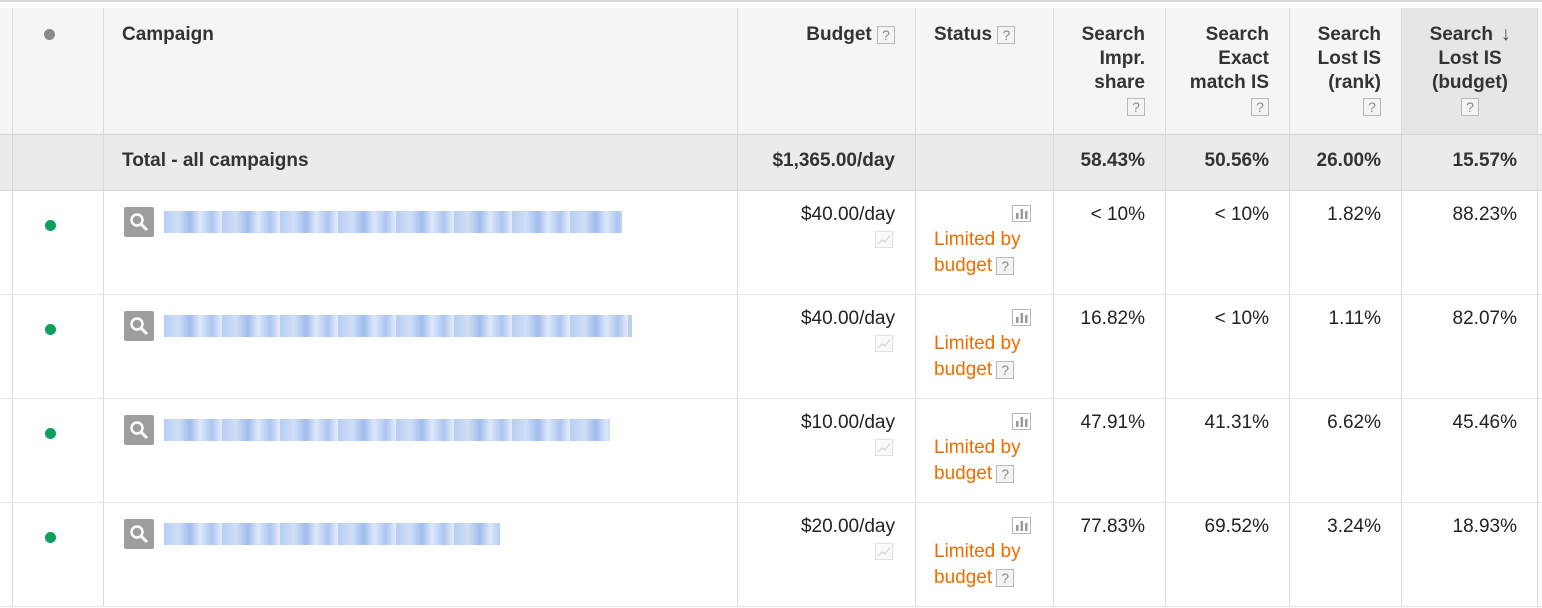 Image resolution: width=1542 pixels, height=608 pixels. What do you see at coordinates (1109, 450) in the screenshot?
I see `row-impr-share-cell: 47.91%` at bounding box center [1109, 450].